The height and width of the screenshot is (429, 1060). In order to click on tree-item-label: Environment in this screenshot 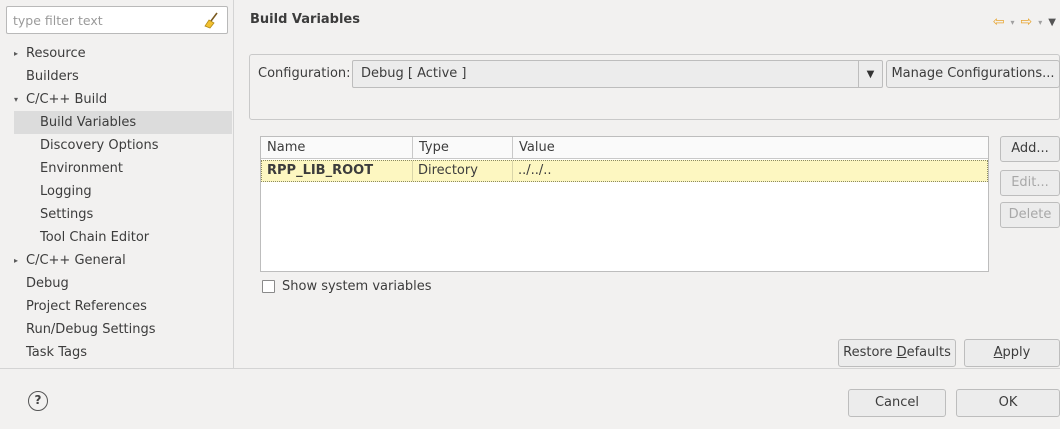, I will do `click(82, 168)`.